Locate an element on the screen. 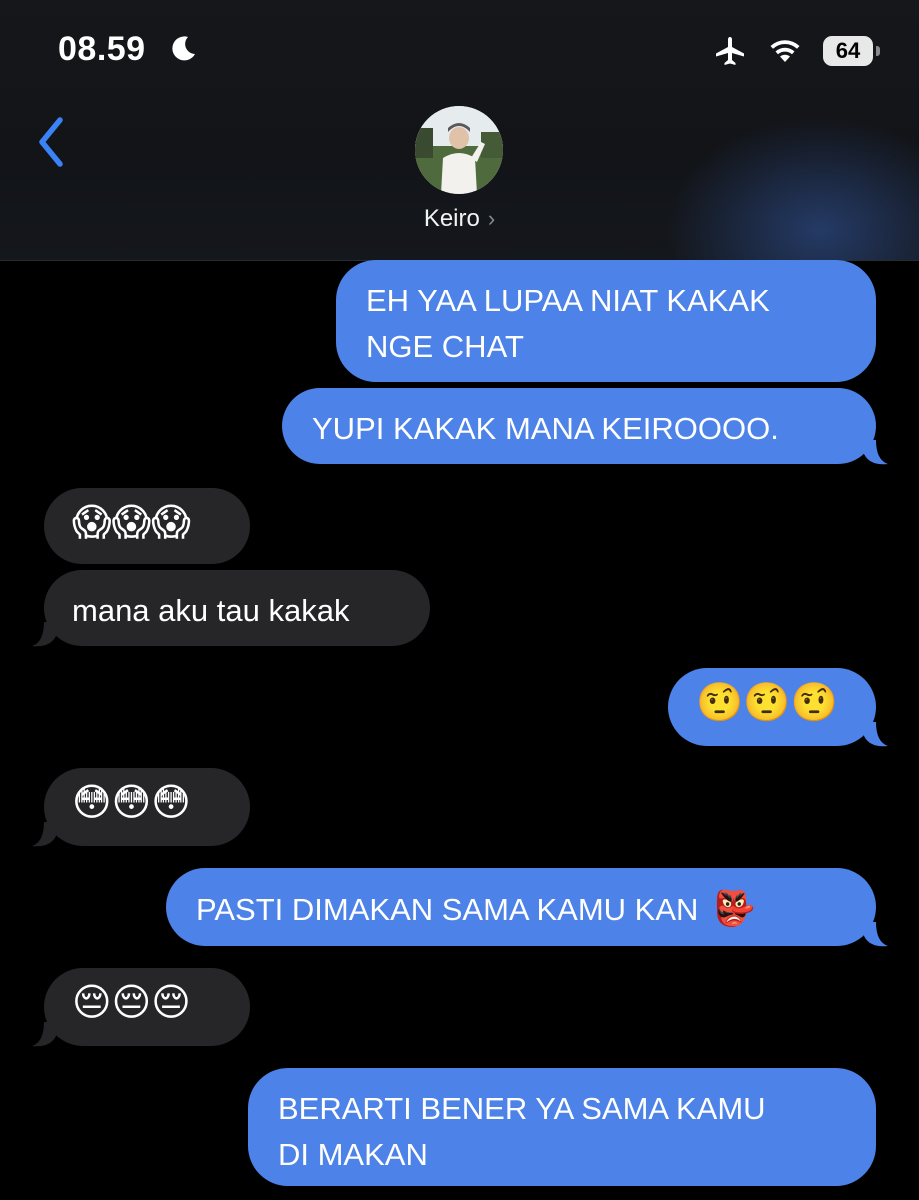  incoming-message: 😱😱😱 is located at coordinates (147, 526).